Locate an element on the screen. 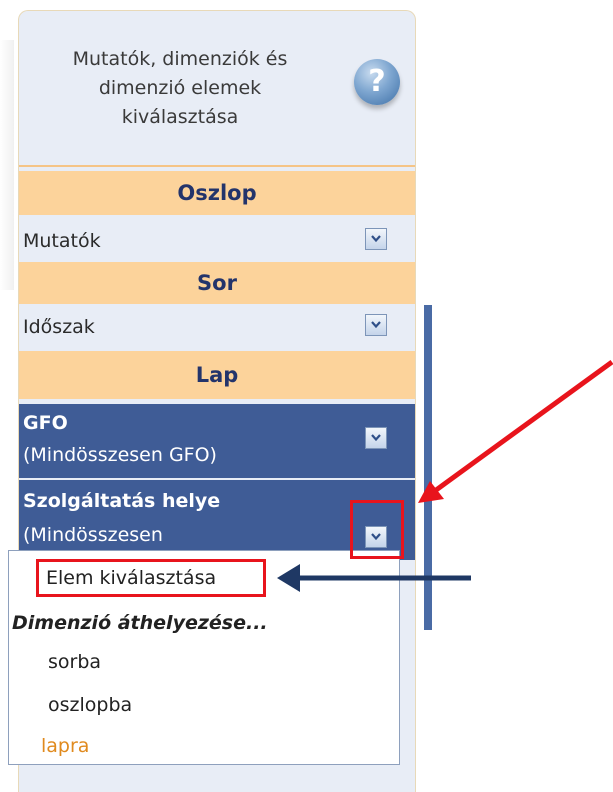 The height and width of the screenshot is (792, 613). red-arrow-icon is located at coordinates (515, 431).